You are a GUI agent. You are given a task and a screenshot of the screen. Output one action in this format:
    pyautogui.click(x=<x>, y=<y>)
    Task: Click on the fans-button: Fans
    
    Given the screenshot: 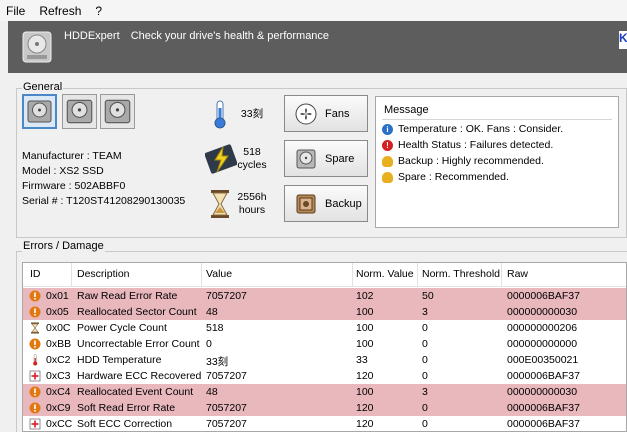 What is the action you would take?
    pyautogui.click(x=326, y=113)
    